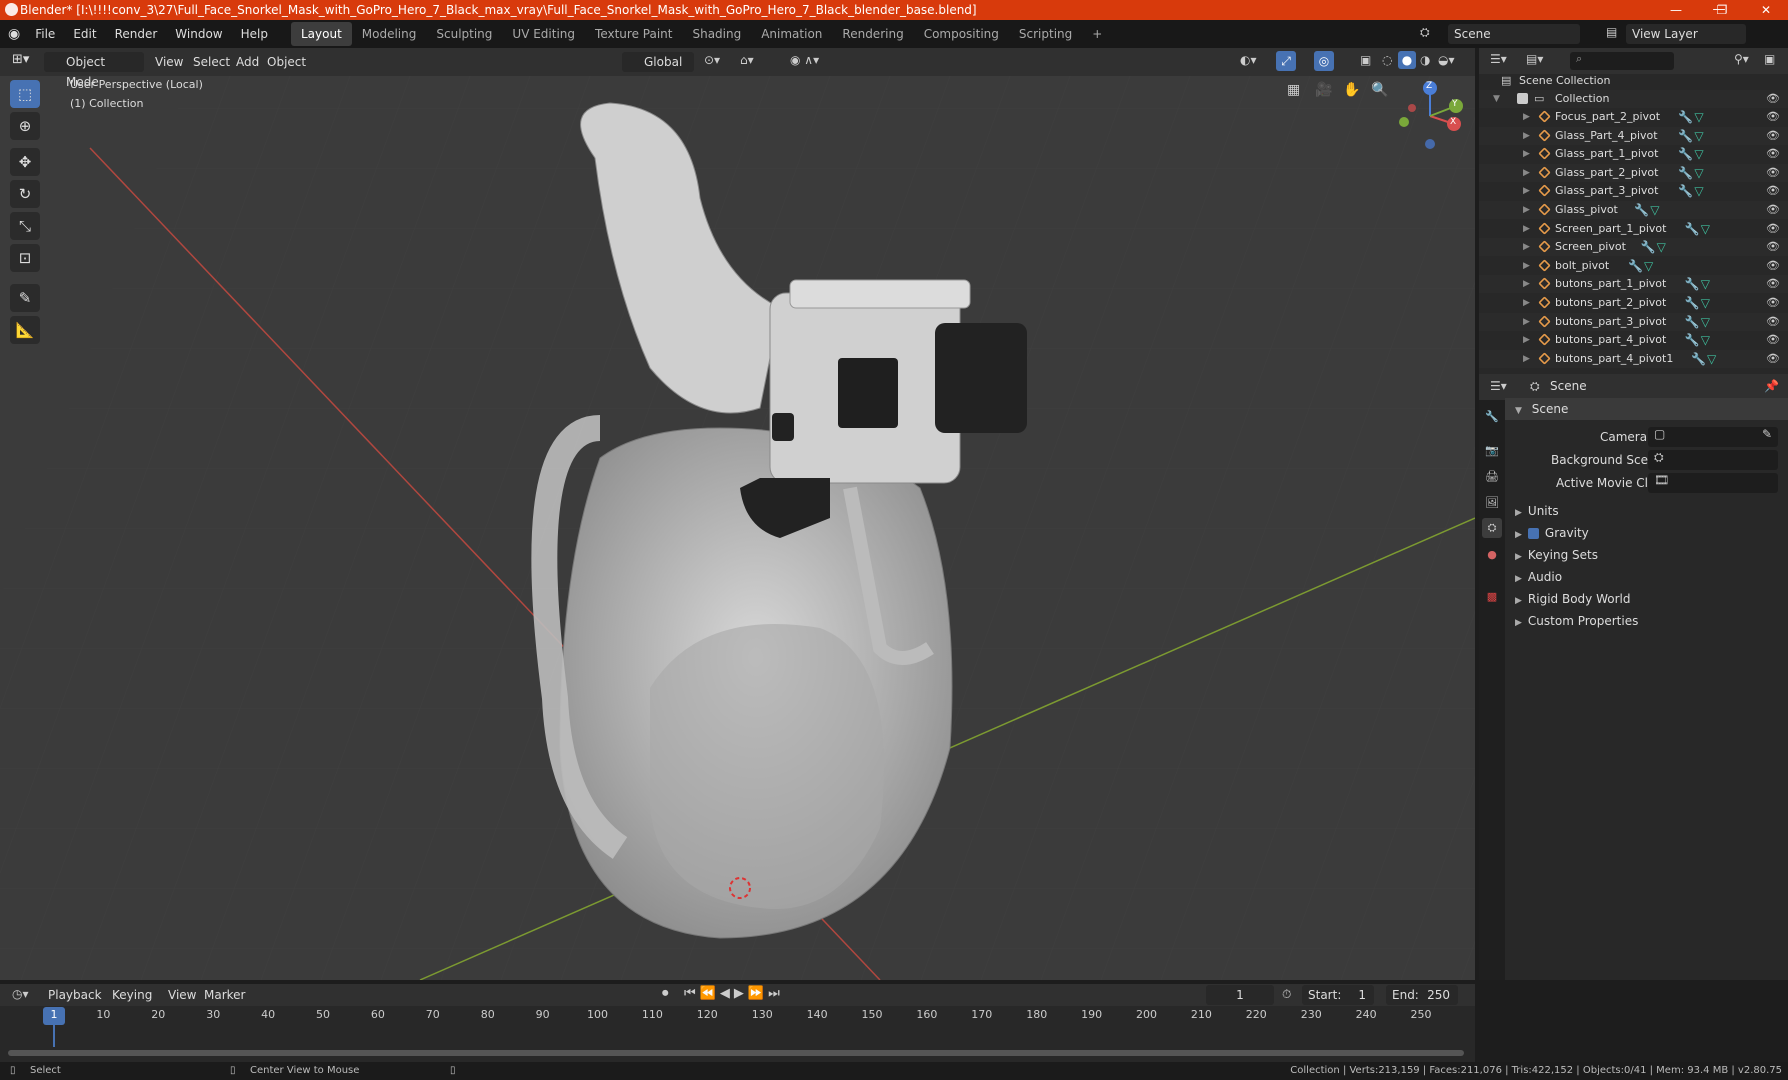 This screenshot has width=1788, height=1080. Describe the element at coordinates (1492, 476) in the screenshot. I see `output-tab-icon: 🖨` at that location.